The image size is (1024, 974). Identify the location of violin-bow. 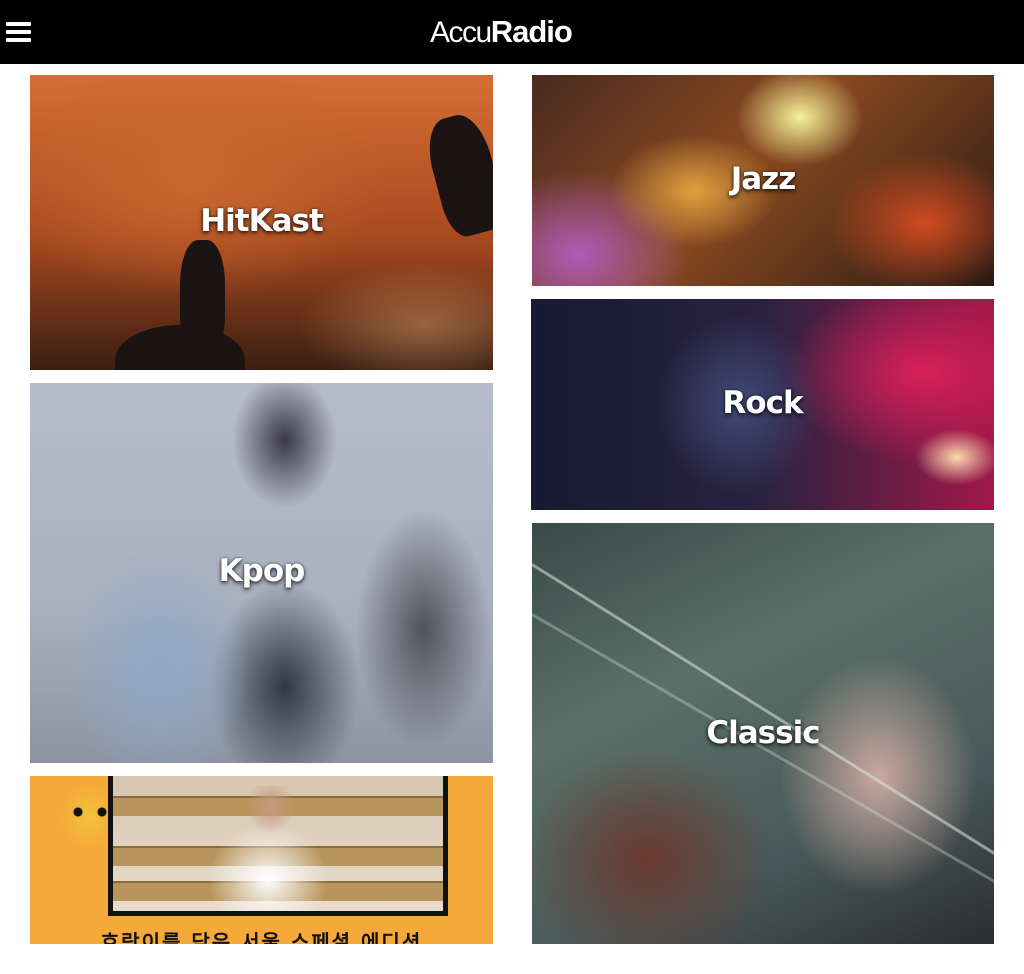
(763, 713).